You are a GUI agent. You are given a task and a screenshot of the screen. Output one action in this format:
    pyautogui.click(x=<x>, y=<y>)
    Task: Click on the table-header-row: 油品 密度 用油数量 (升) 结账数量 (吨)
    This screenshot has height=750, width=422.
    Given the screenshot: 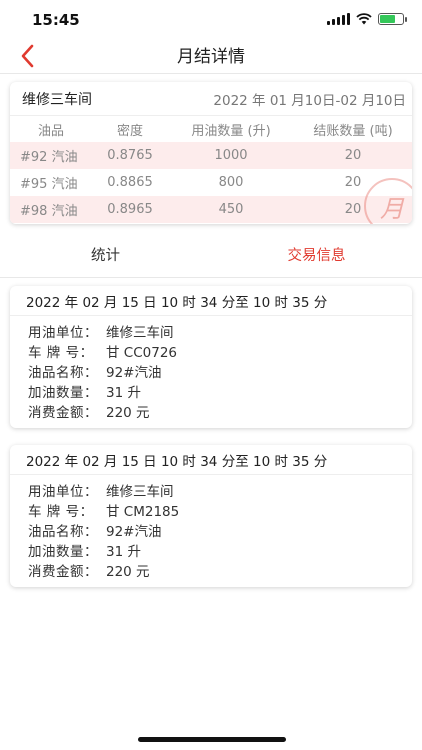 What is the action you would take?
    pyautogui.click(x=211, y=129)
    